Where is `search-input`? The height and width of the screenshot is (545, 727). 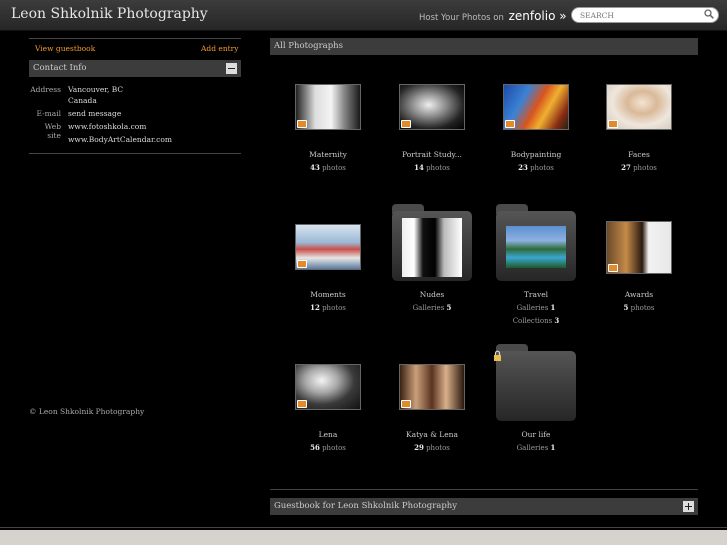
search-input is located at coordinates (645, 15).